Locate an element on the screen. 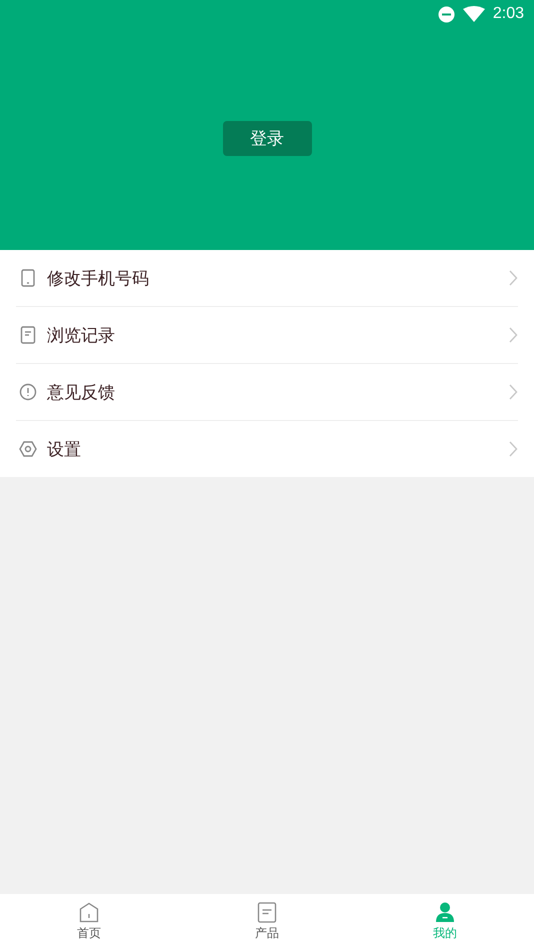  phone-icon is located at coordinates (28, 278).